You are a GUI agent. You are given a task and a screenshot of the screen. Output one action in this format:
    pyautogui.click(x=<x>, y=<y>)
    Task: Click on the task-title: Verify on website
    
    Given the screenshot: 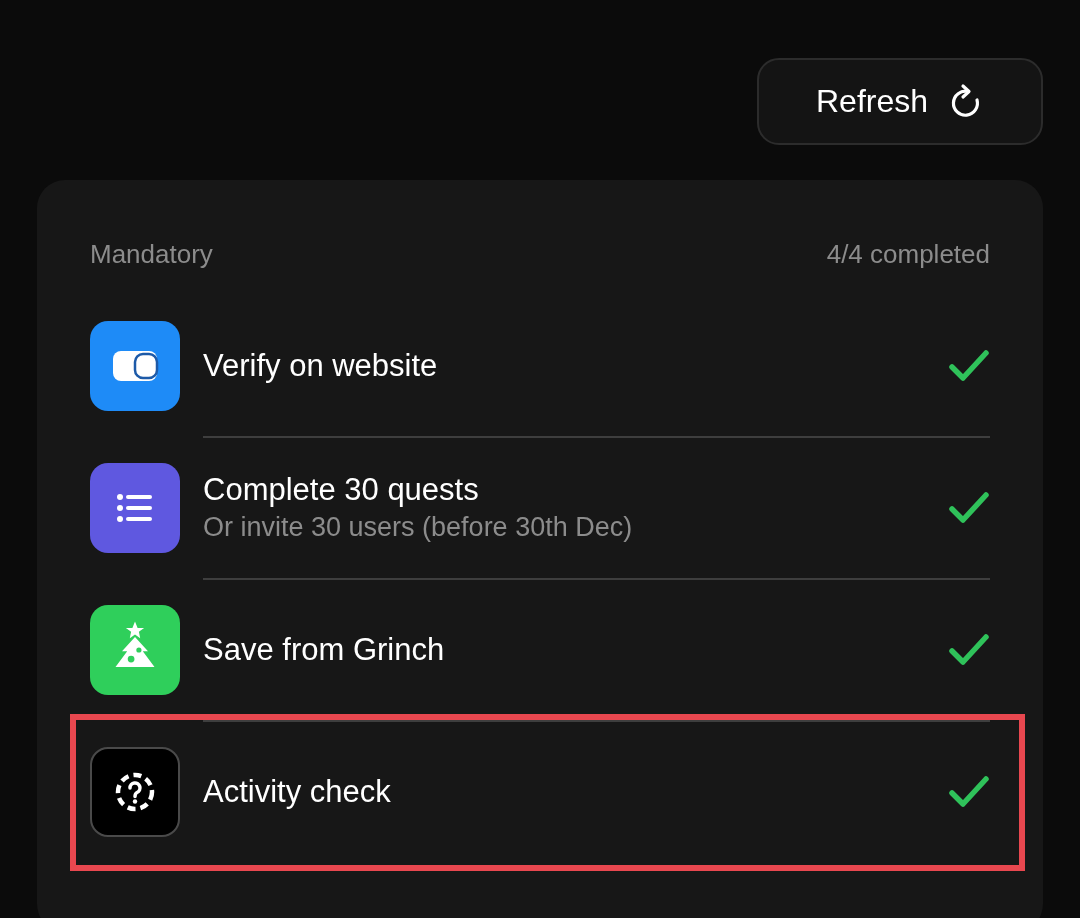 What is the action you would take?
    pyautogui.click(x=321, y=366)
    